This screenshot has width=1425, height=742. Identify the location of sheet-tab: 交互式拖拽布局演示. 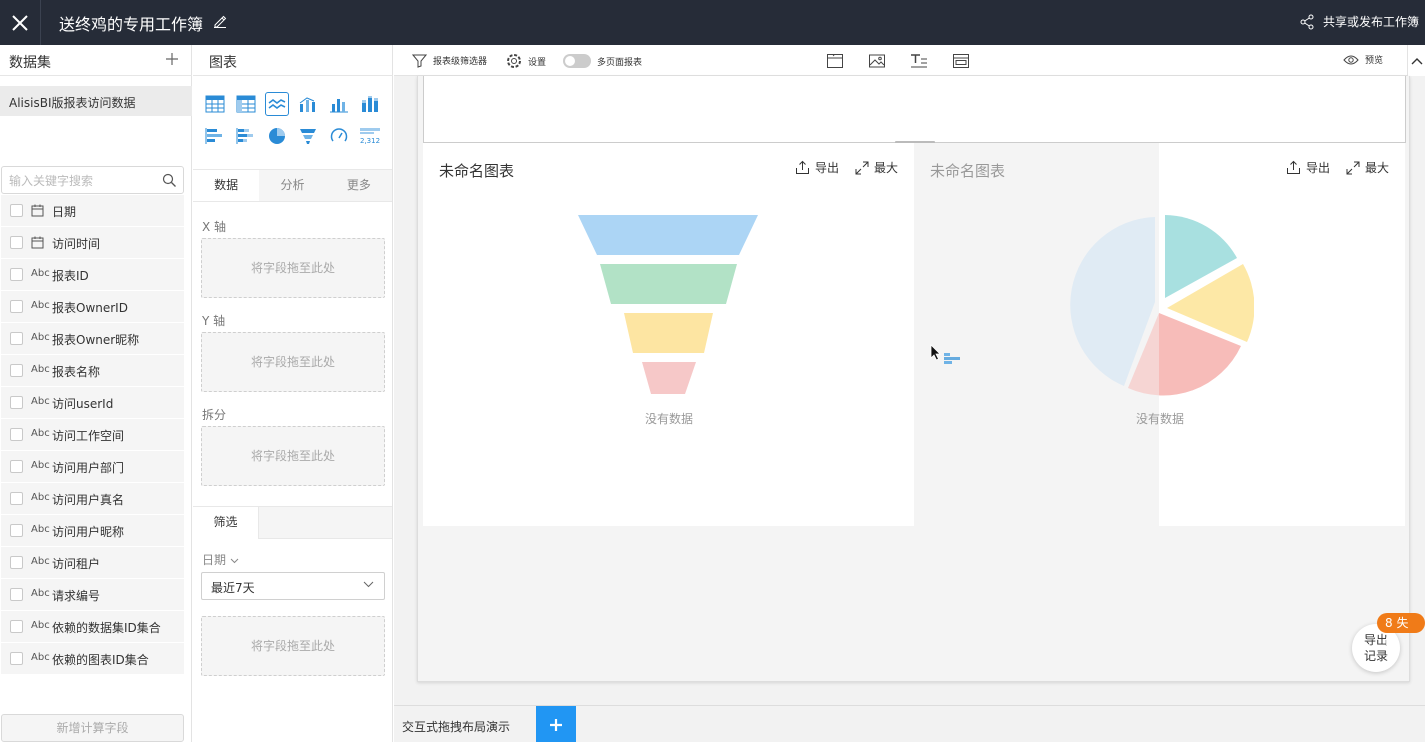
(456, 726).